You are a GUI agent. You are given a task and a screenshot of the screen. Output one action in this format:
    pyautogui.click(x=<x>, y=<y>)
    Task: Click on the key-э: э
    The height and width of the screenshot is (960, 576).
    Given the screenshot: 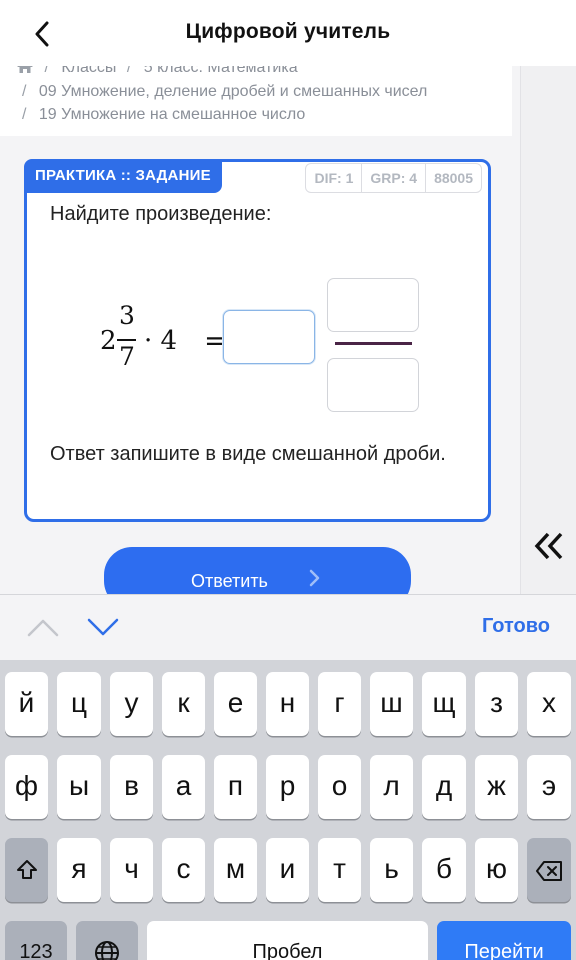 What is the action you would take?
    pyautogui.click(x=549, y=787)
    